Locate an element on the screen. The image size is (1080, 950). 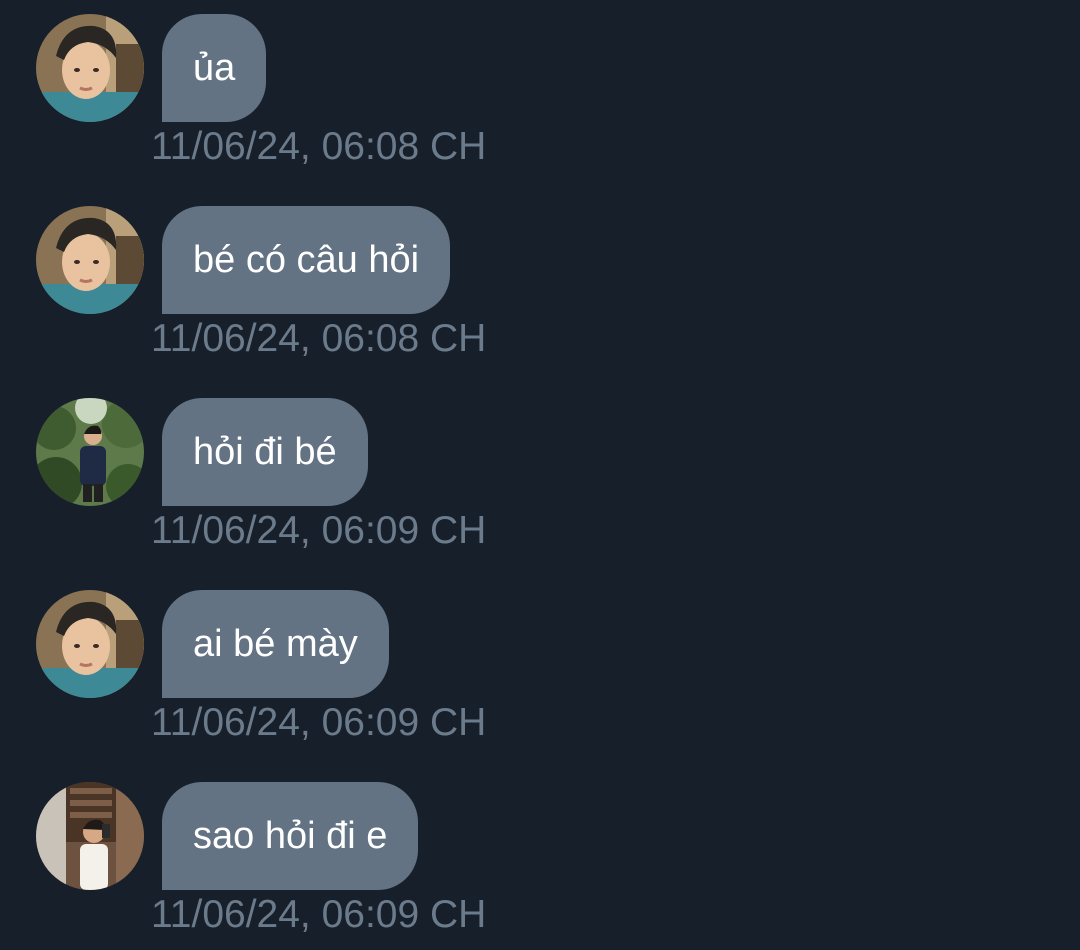
message-bubble: bé có câu hỏi is located at coordinates (306, 260).